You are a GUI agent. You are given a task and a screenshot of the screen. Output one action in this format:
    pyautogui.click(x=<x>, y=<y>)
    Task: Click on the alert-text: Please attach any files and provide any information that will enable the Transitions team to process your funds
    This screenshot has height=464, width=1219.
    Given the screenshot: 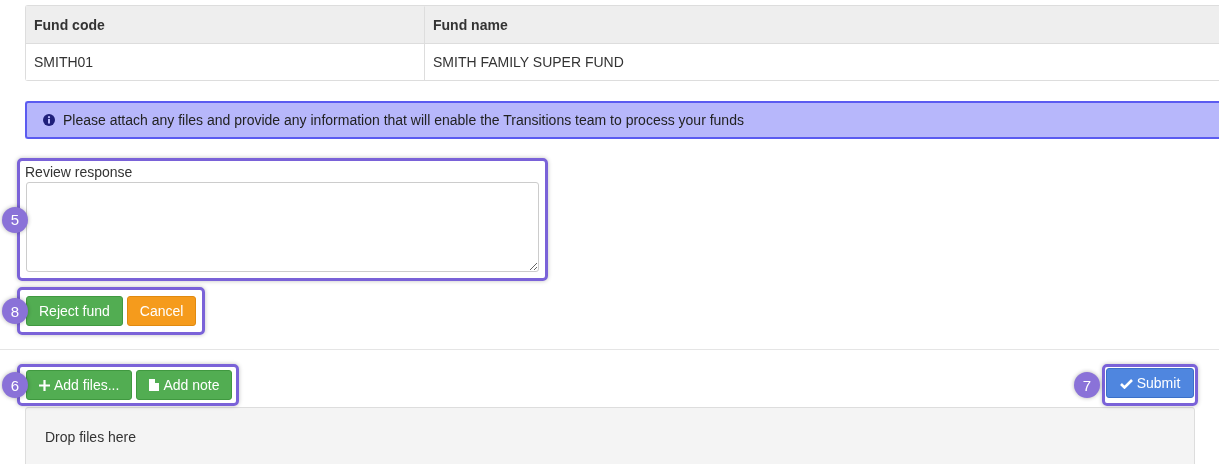 What is the action you would take?
    pyautogui.click(x=403, y=120)
    